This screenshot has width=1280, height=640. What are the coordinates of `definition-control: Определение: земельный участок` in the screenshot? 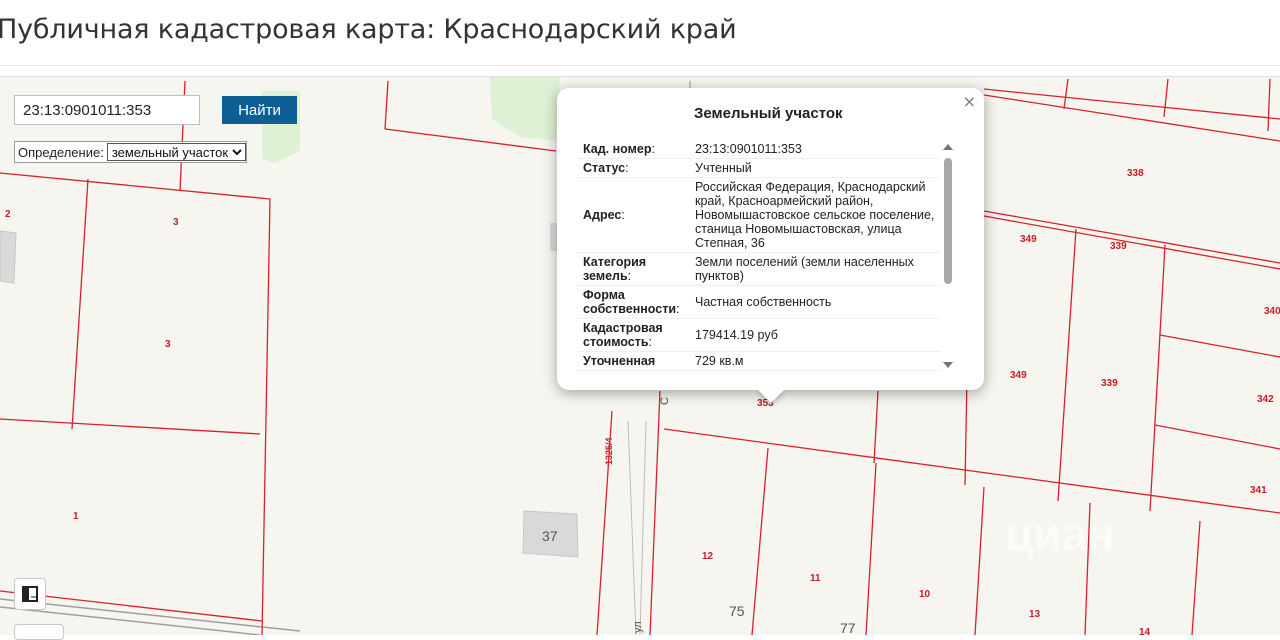 It's located at (130, 152).